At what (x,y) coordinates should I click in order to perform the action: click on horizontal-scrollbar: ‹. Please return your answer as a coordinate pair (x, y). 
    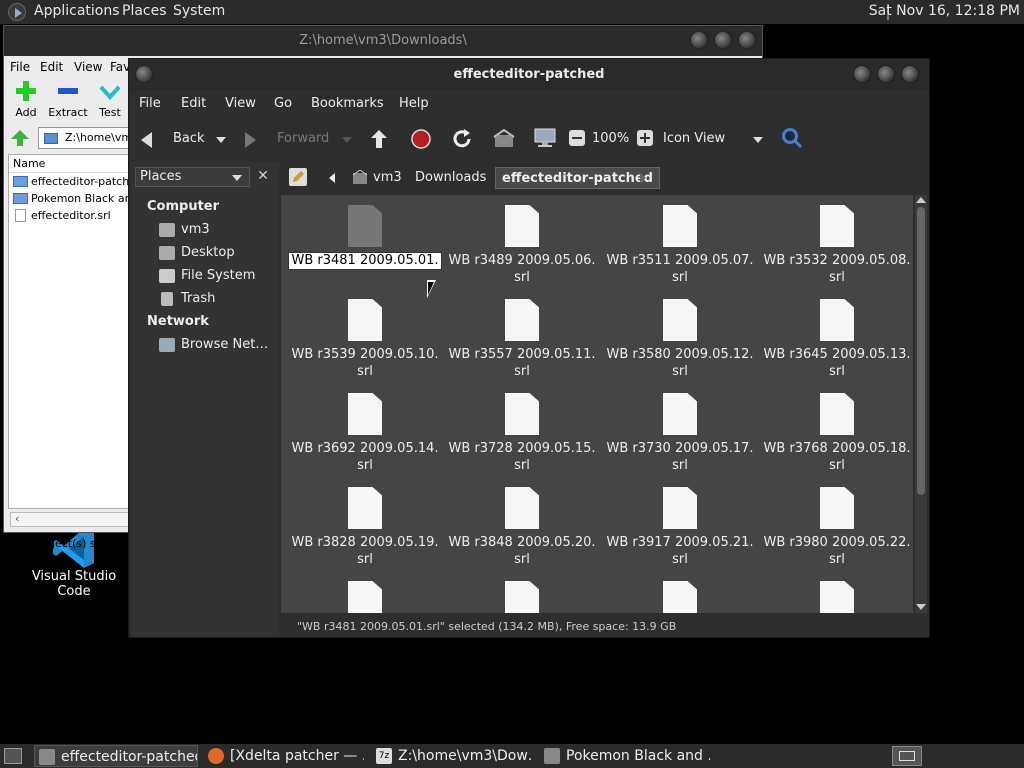
    Looking at the image, I should click on (72, 519).